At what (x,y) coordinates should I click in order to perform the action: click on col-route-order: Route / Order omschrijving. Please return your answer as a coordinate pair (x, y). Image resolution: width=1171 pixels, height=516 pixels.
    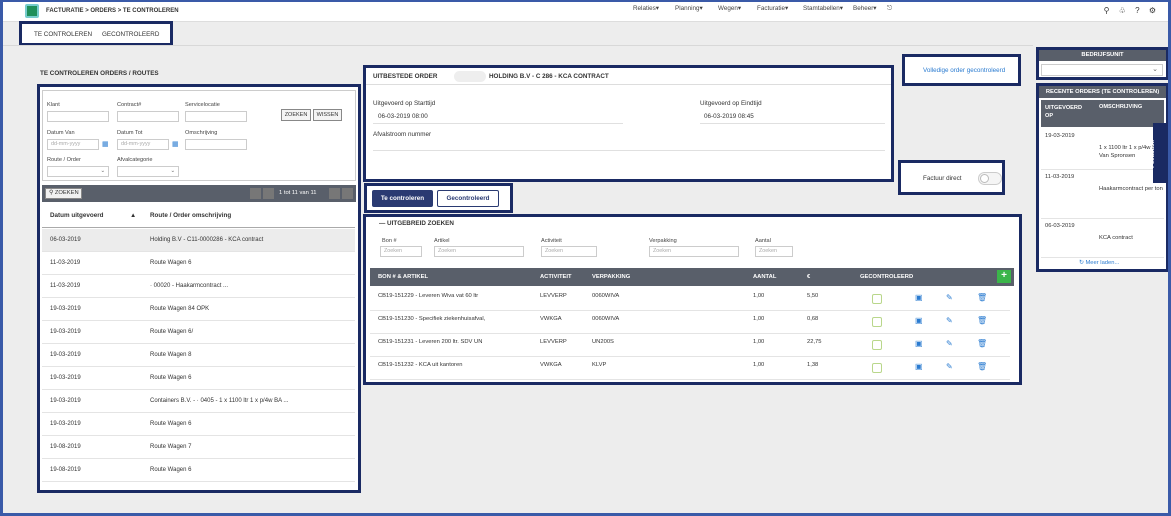
    Looking at the image, I should click on (190, 215).